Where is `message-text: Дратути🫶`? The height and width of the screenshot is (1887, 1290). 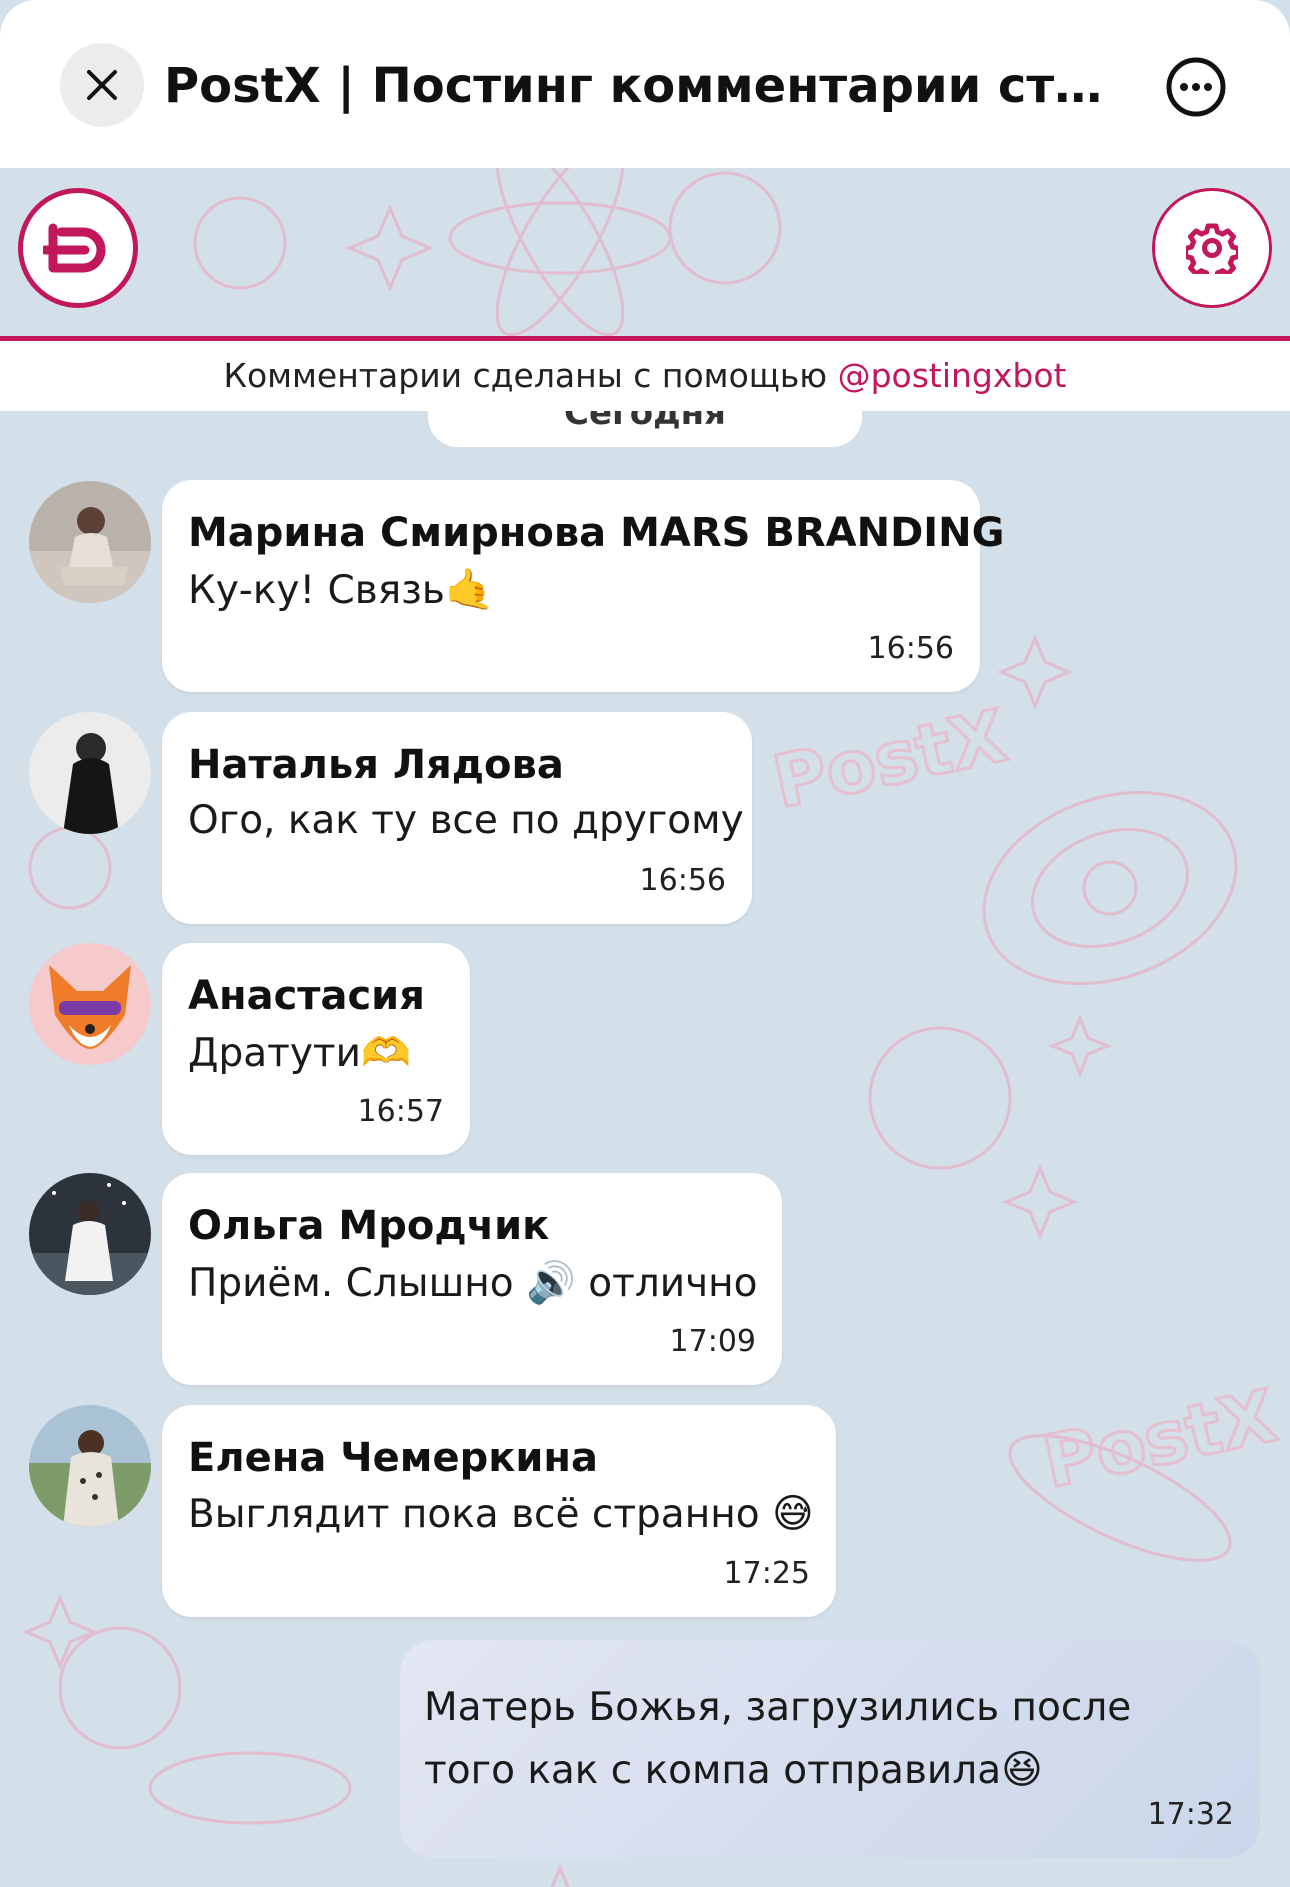 message-text: Дратути🫶 is located at coordinates (299, 1053).